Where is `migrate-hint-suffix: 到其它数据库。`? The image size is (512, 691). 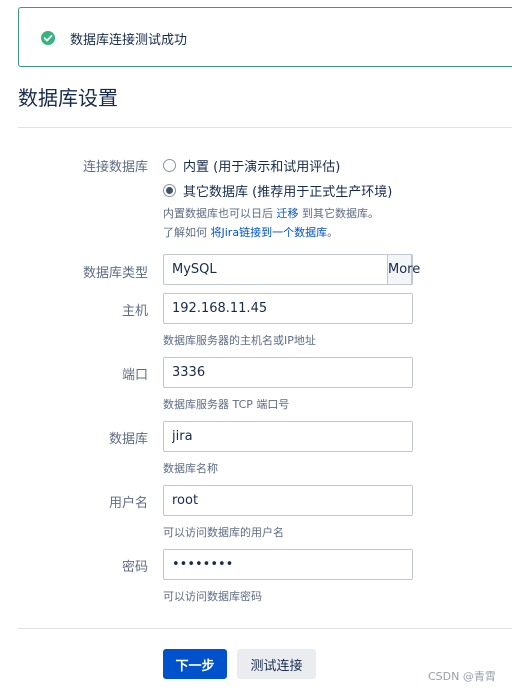 migrate-hint-suffix: 到其它数据库。 is located at coordinates (338, 213).